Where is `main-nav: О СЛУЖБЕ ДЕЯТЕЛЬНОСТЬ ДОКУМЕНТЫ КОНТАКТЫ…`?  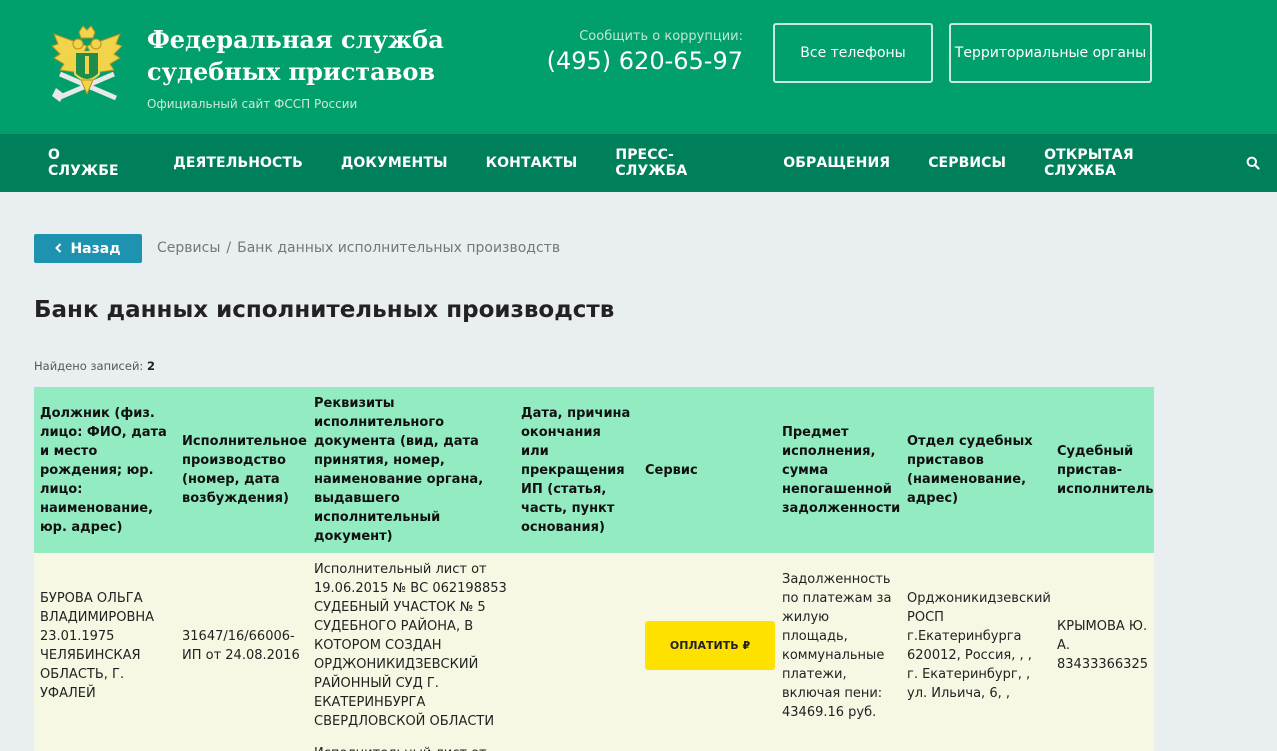 main-nav: О СЛУЖБЕ ДЕЯТЕЛЬНОСТЬ ДОКУМЕНТЫ КОНТАКТЫ… is located at coordinates (638, 163).